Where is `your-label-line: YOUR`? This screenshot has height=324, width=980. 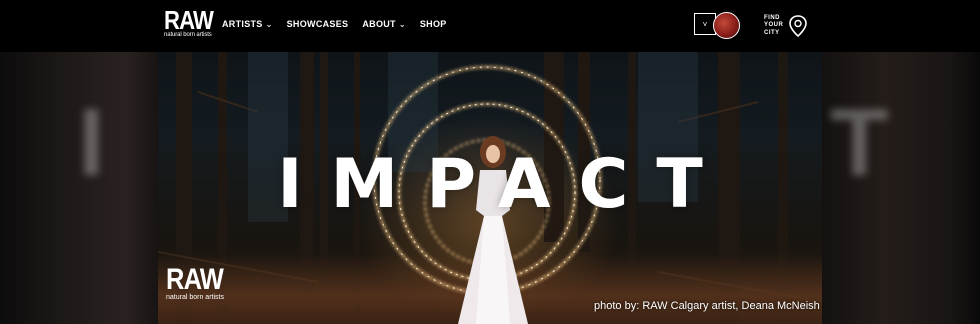
your-label-line: YOUR is located at coordinates (774, 25).